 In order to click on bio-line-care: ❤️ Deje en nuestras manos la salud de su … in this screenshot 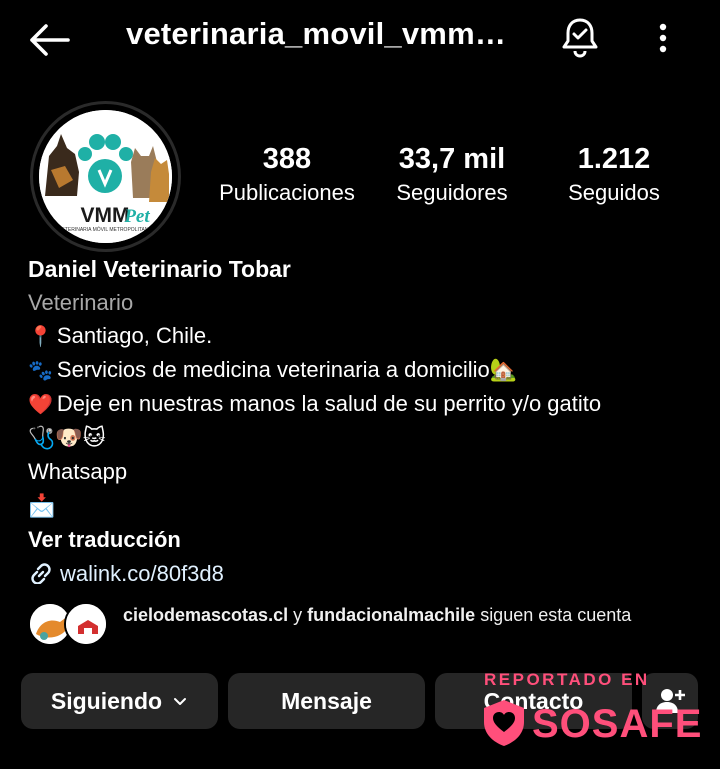, I will do `click(368, 406)`.